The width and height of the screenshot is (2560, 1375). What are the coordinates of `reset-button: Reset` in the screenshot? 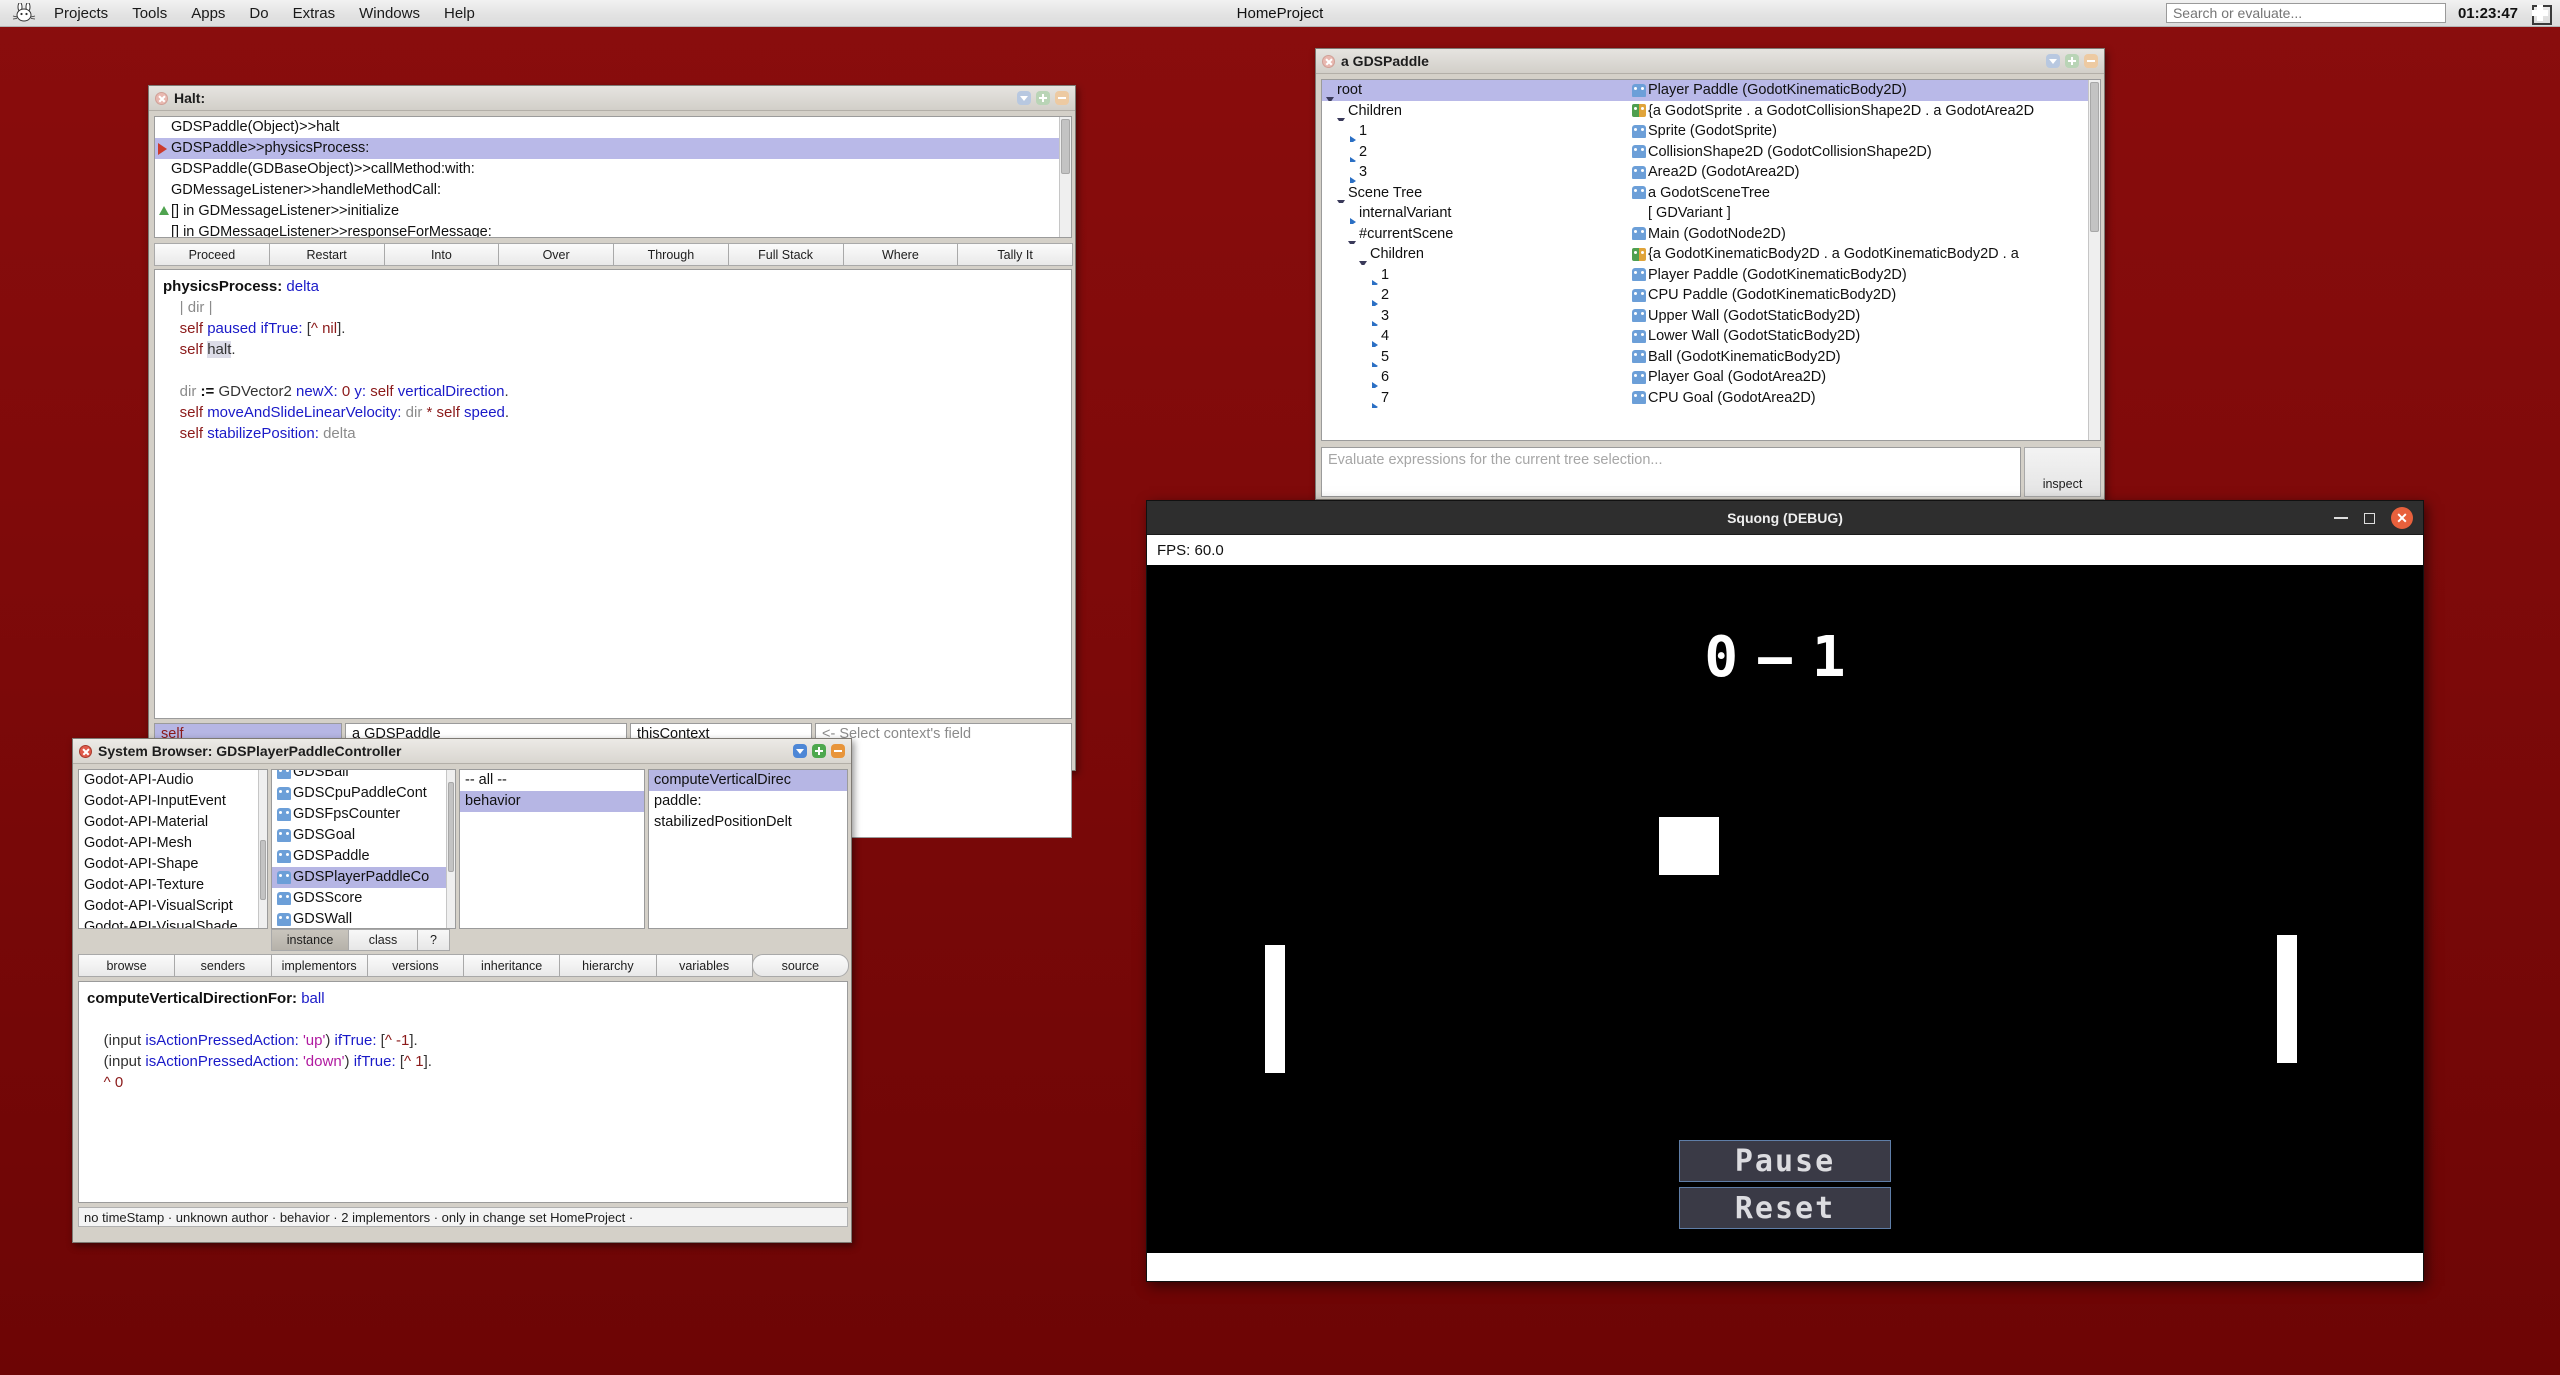 It's located at (1785, 1208).